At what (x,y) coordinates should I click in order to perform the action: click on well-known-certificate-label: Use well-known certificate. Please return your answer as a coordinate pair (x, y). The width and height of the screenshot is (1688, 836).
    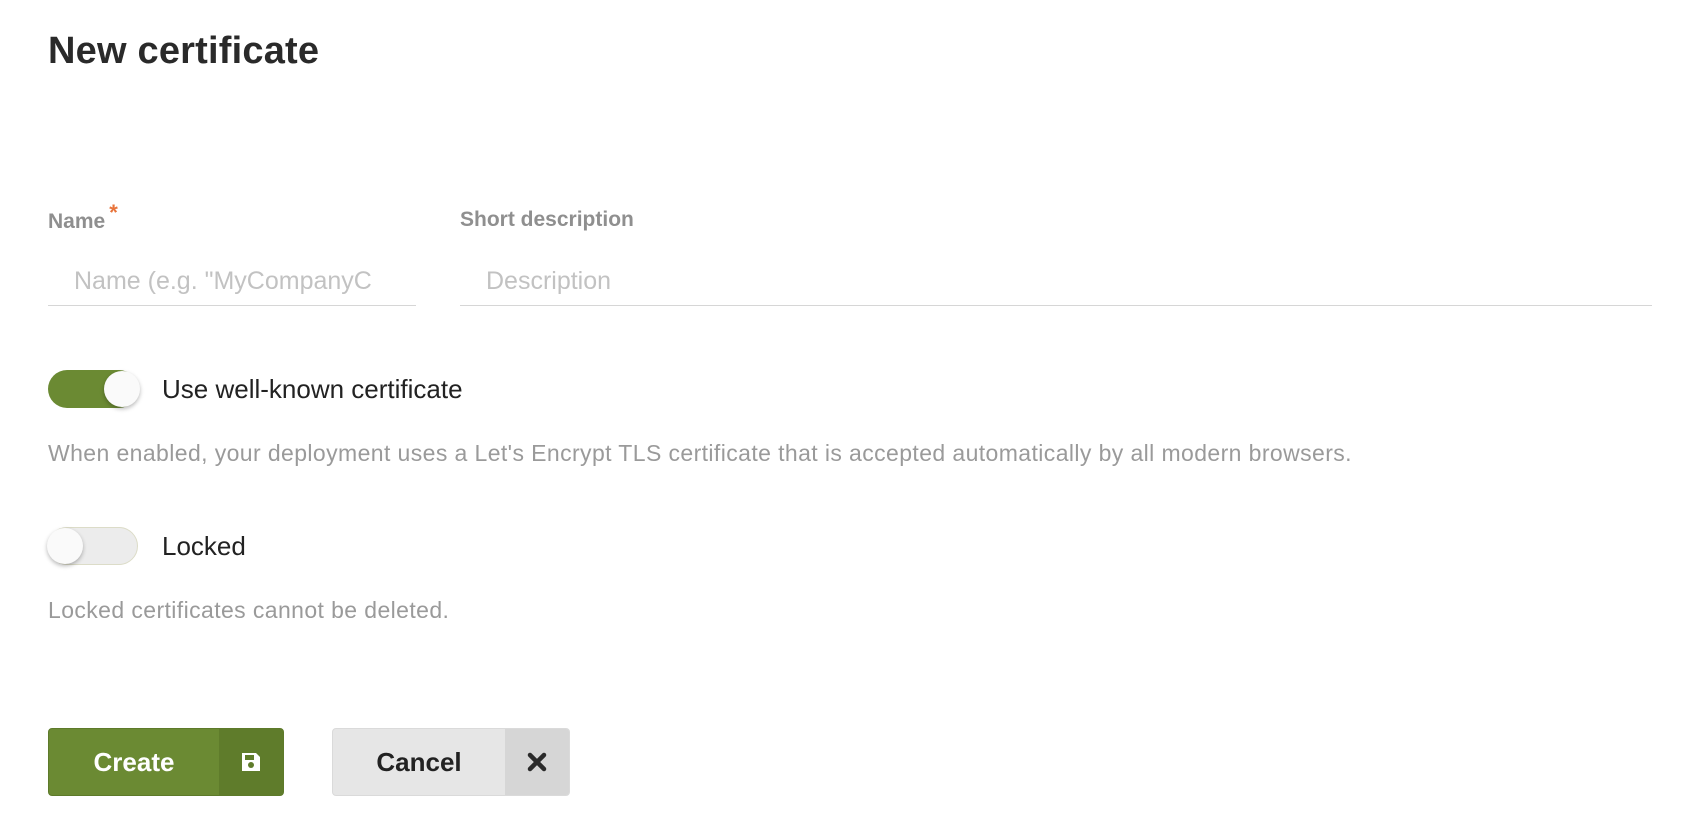
    Looking at the image, I should click on (312, 388).